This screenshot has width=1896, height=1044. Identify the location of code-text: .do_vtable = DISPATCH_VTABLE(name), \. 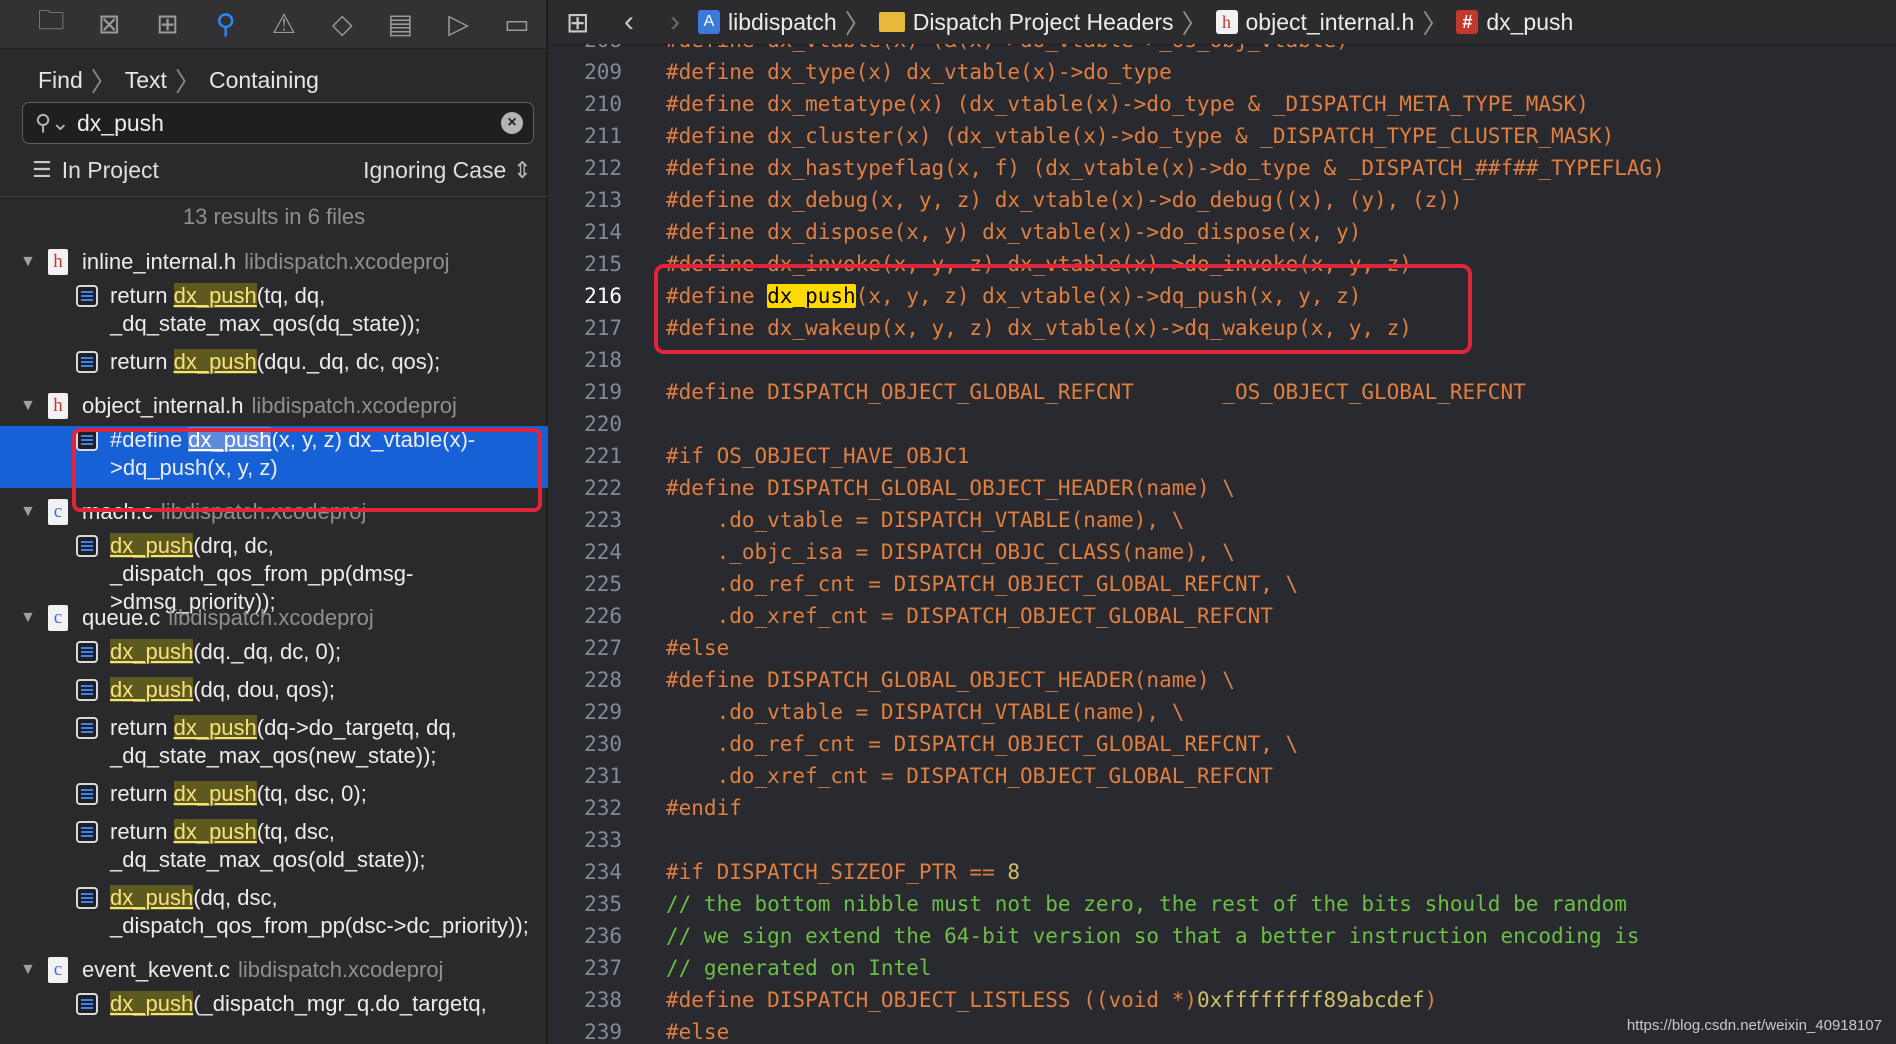
(925, 712).